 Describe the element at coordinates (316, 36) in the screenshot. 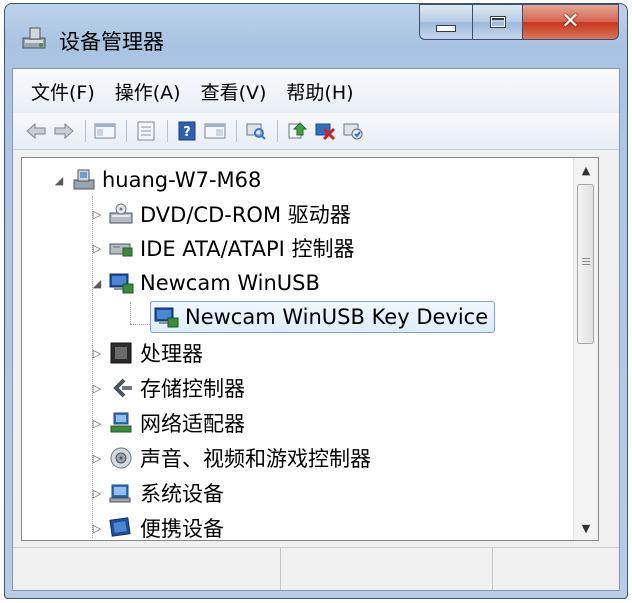

I see `title-bar: 设备管理器 ✕` at that location.